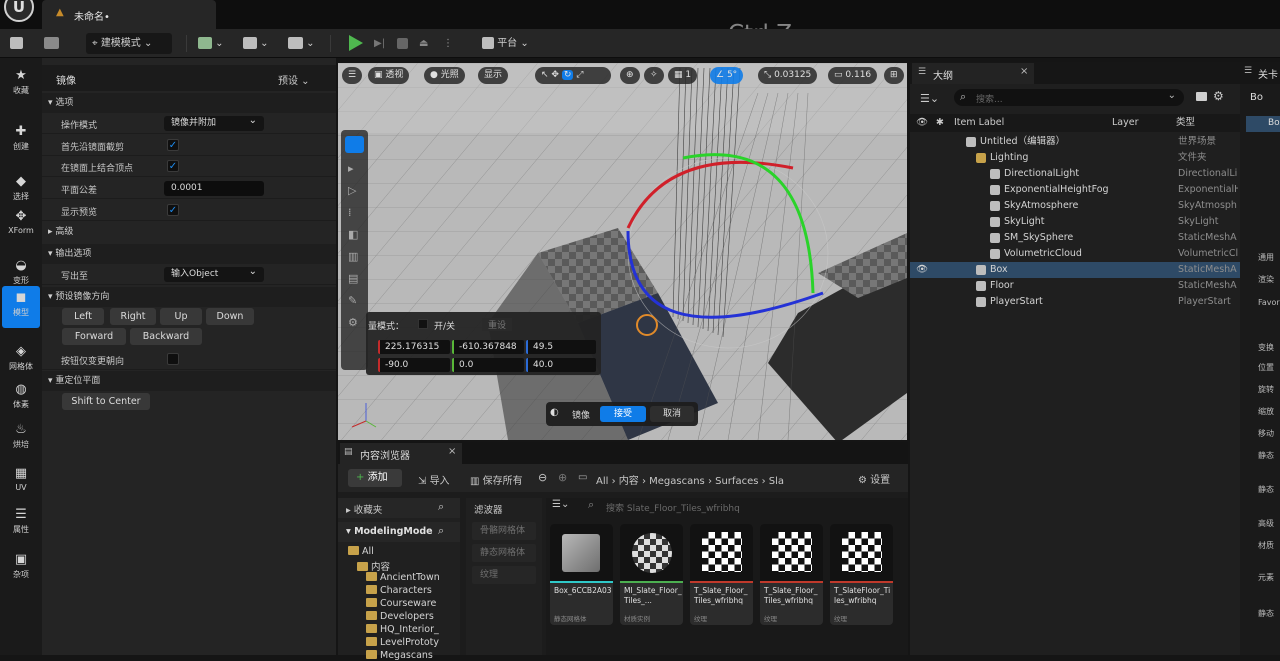  What do you see at coordinates (1266, 613) in the screenshot?
I see `details-label: 静态` at bounding box center [1266, 613].